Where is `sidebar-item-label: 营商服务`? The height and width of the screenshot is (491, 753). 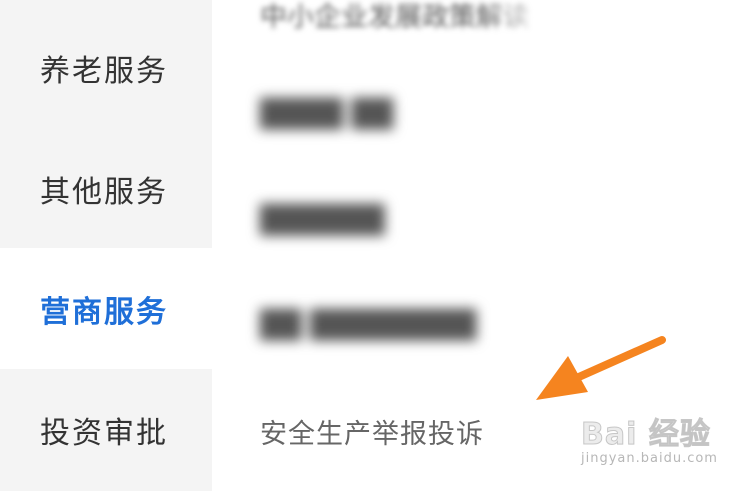
sidebar-item-label: 营商服务 is located at coordinates (104, 312).